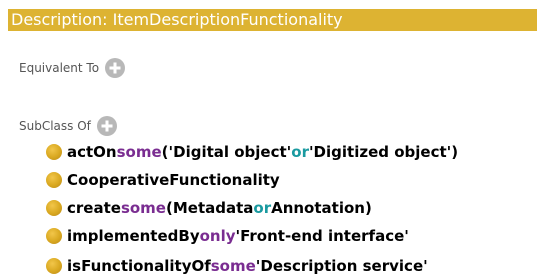  Describe the element at coordinates (59, 68) in the screenshot. I see `equivalent-to-label: Equivalent To` at that location.